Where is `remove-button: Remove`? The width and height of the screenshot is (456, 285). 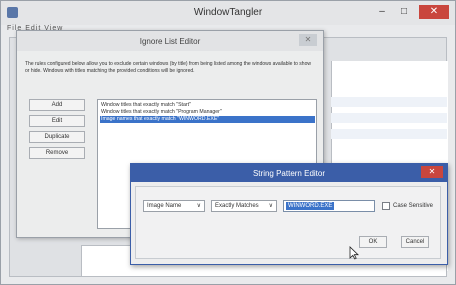 remove-button: Remove is located at coordinates (57, 153).